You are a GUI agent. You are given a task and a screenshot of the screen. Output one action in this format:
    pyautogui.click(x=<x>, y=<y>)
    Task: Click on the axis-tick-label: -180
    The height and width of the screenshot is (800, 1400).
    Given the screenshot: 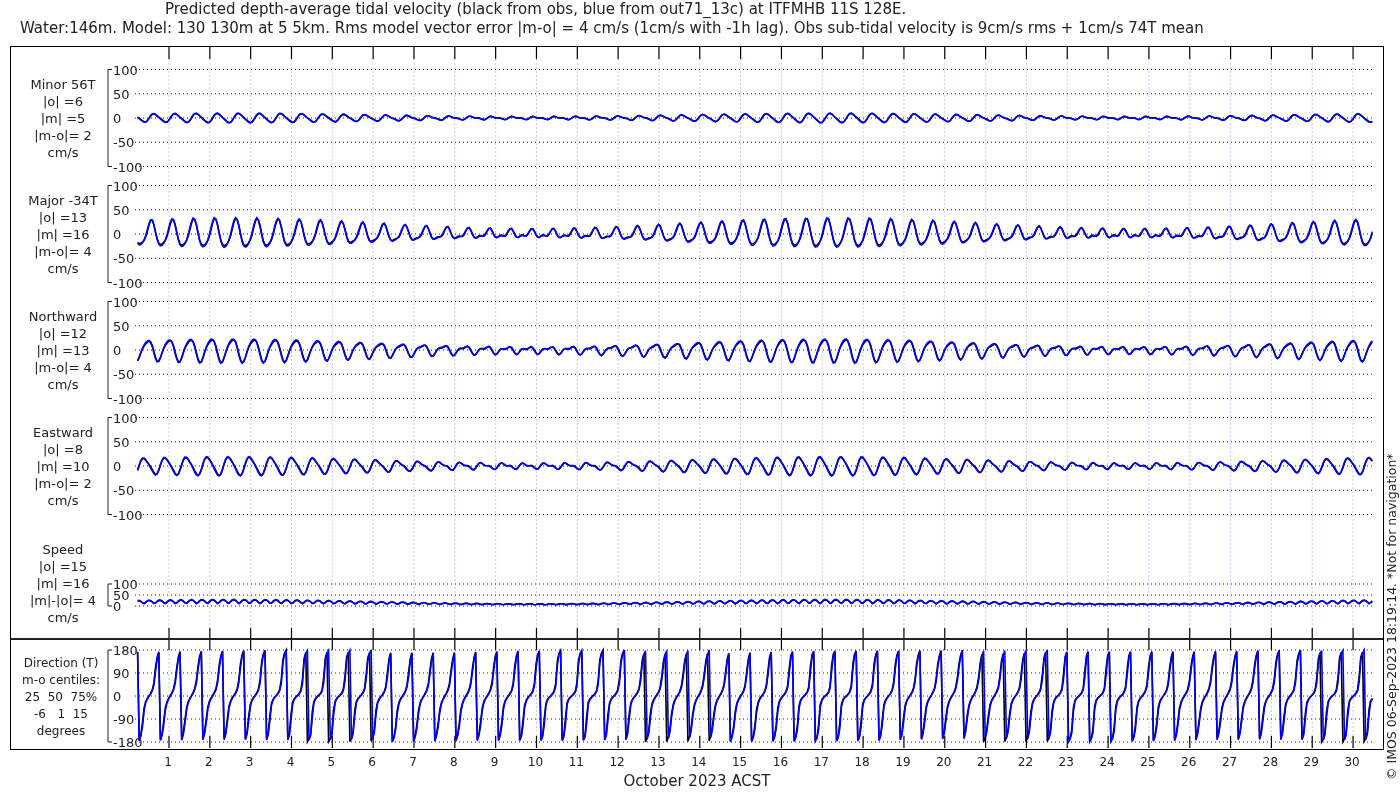 What is the action you would take?
    pyautogui.click(x=128, y=741)
    